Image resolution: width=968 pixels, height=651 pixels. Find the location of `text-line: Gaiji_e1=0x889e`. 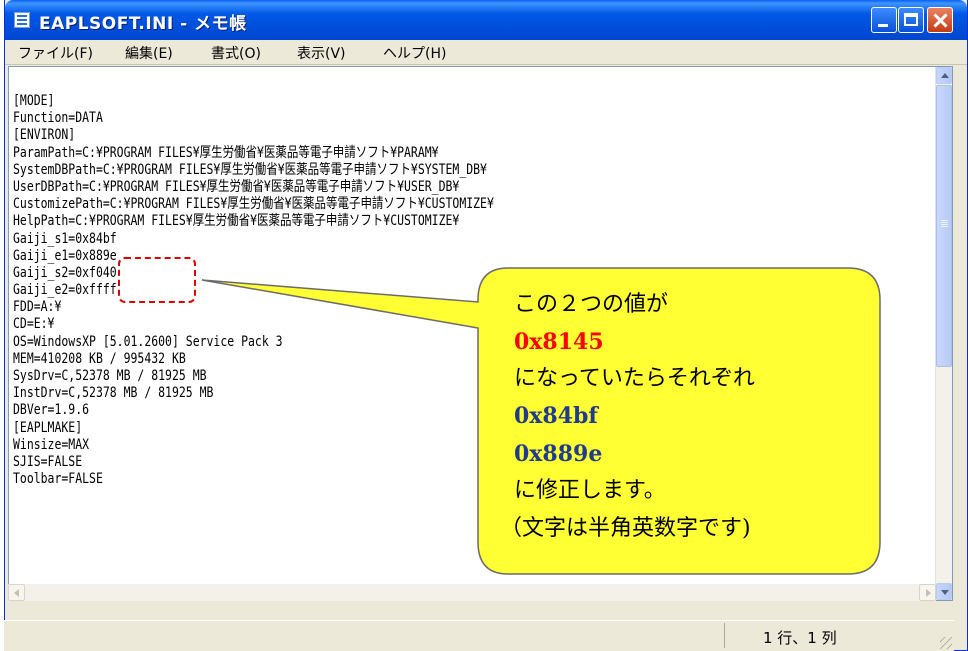

text-line: Gaiji_e1=0x889e is located at coordinates (253, 256).